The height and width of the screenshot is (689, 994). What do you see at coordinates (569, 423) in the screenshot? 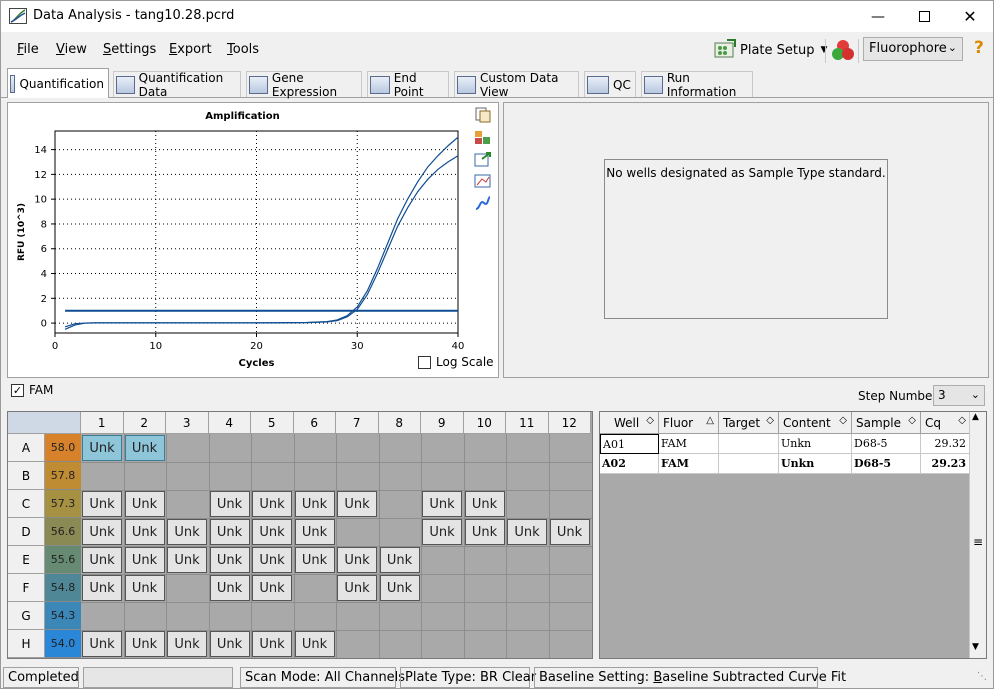
I see `plate-column-header: 12` at bounding box center [569, 423].